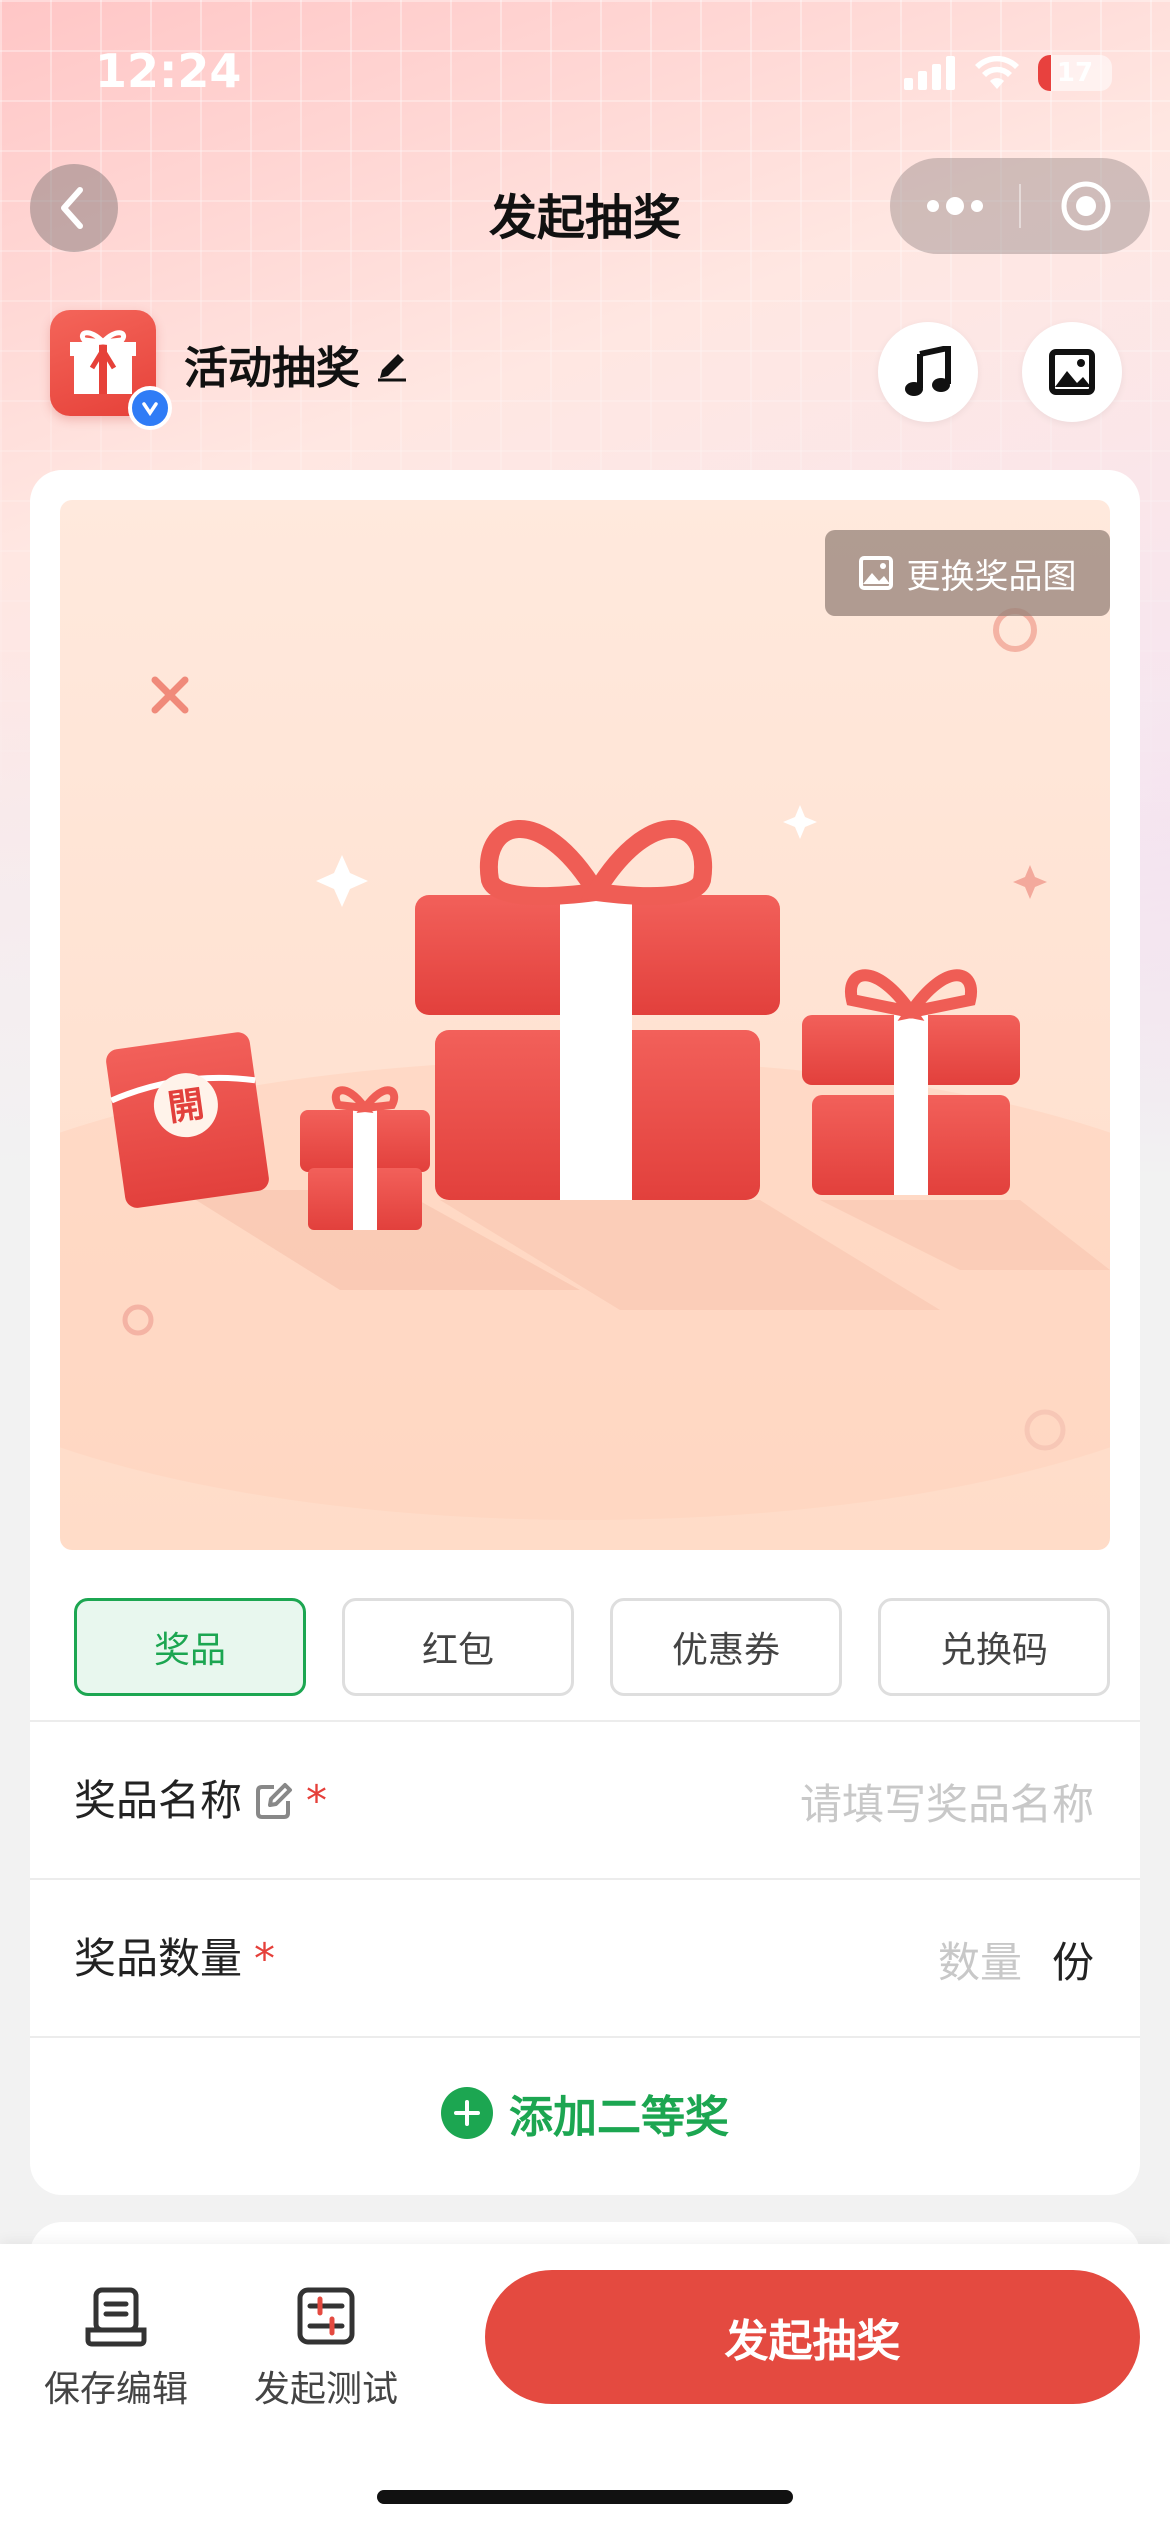  I want to click on battery-icon: 17, so click(1075, 73).